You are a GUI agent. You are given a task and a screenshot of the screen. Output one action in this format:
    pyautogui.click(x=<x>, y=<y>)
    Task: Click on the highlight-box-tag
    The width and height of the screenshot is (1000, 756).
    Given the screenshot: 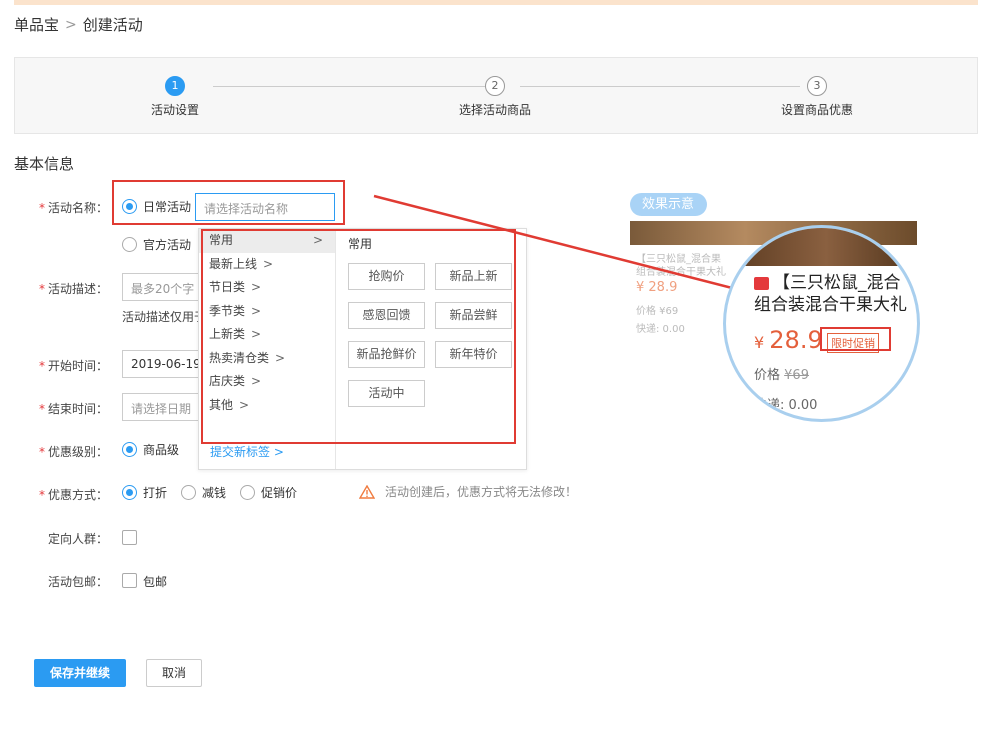 What is the action you would take?
    pyautogui.click(x=855, y=339)
    